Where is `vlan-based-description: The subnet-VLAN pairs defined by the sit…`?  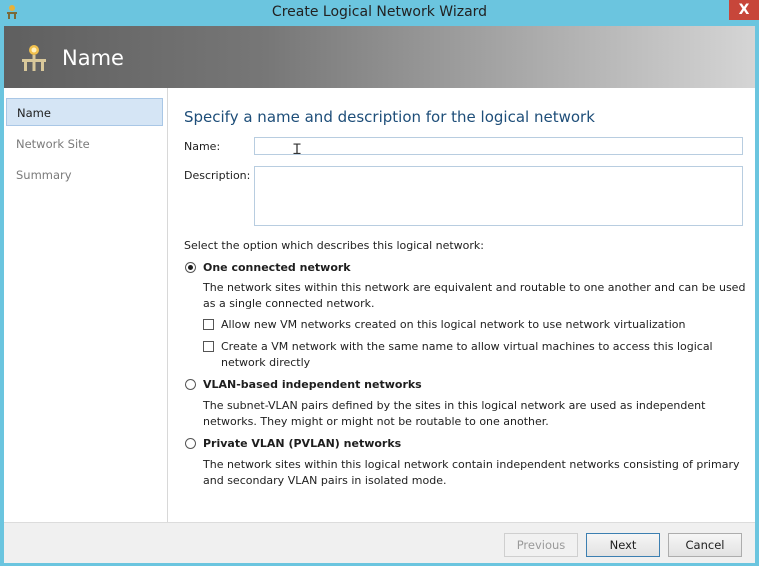 vlan-based-description: The subnet-VLAN pairs defined by the sit… is located at coordinates (454, 413).